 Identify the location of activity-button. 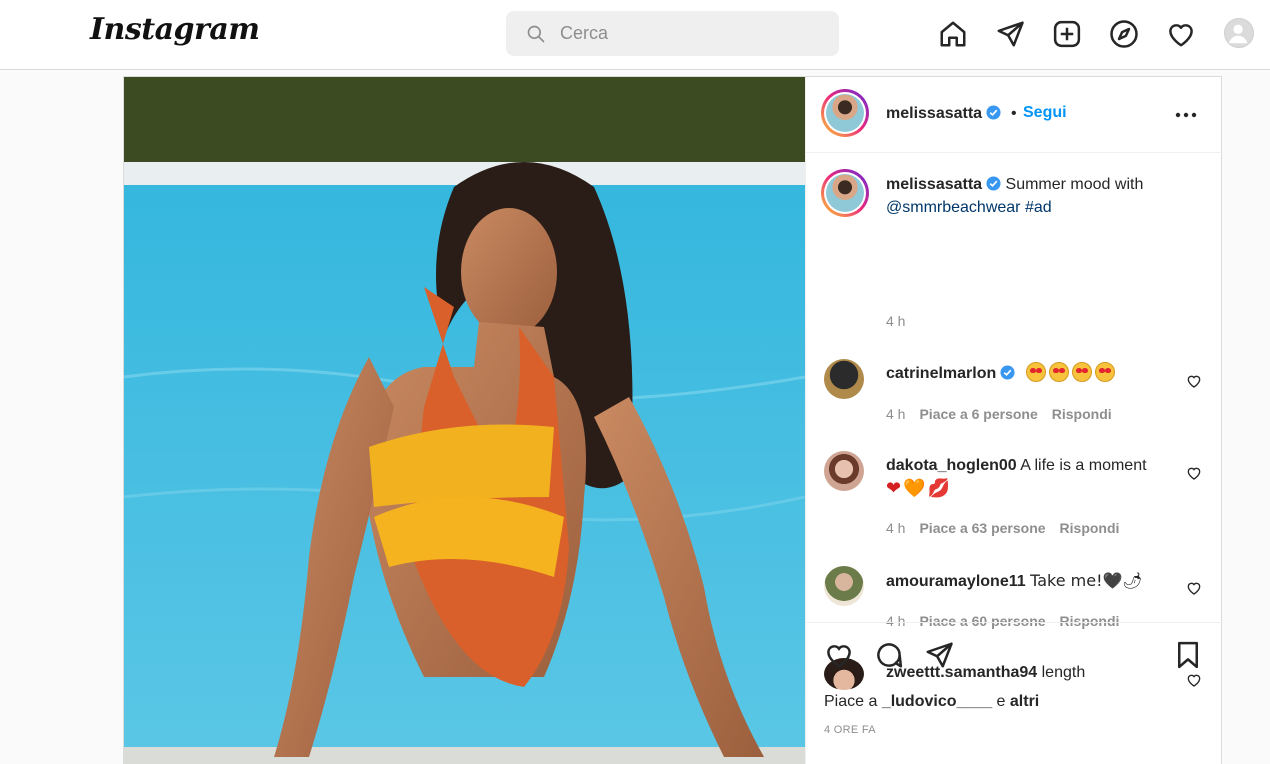
(1181, 34).